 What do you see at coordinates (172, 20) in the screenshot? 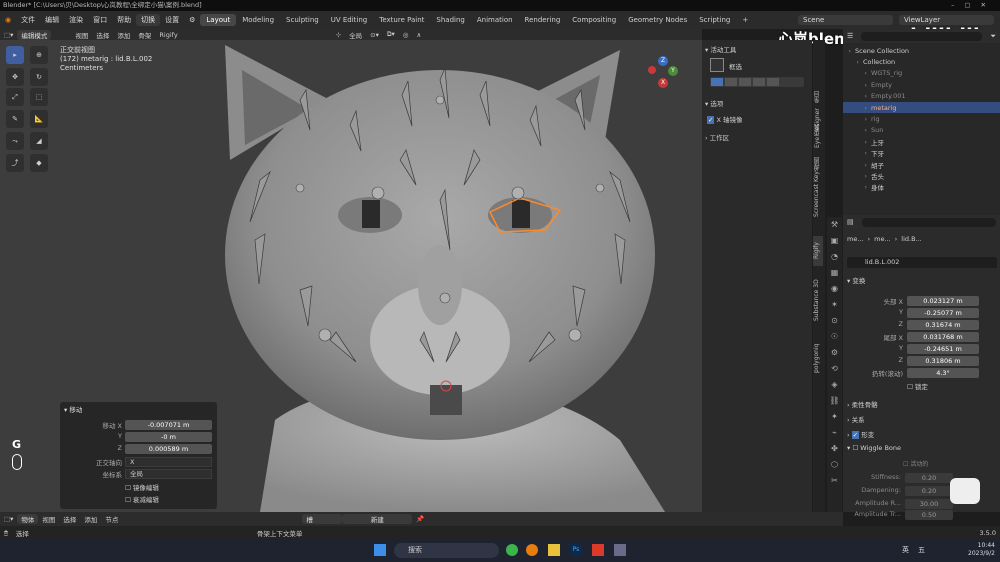
I see `settings-menu: 设置` at bounding box center [172, 20].